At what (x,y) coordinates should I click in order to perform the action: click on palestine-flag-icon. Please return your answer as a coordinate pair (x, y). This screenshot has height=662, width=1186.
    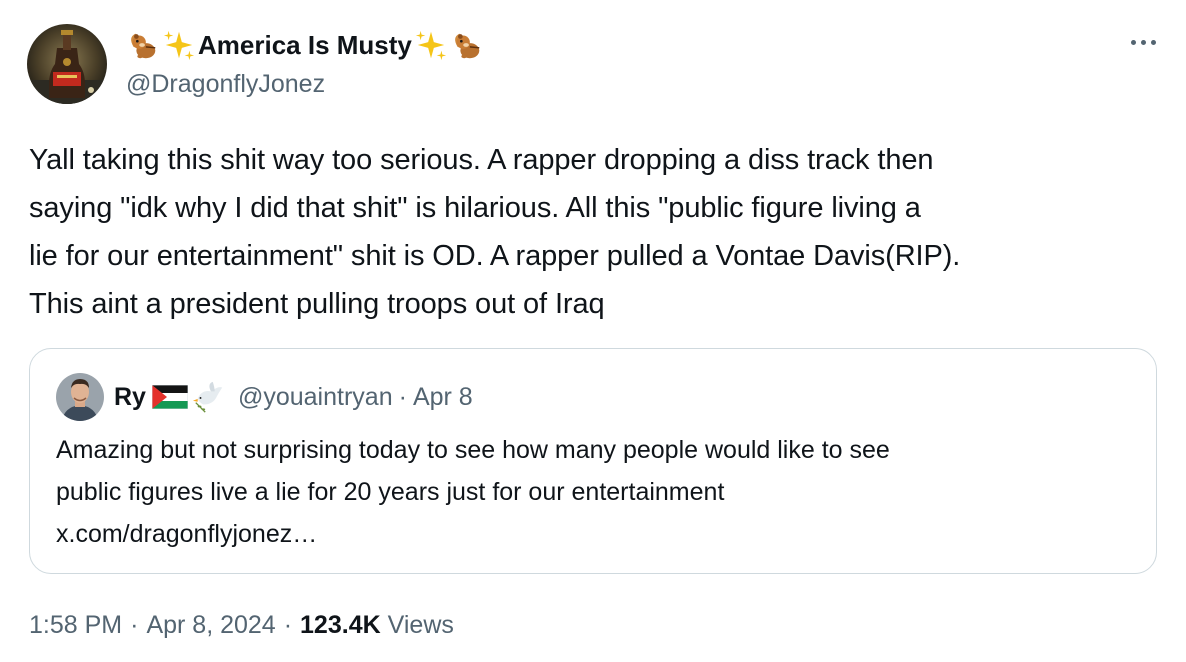
    Looking at the image, I should click on (169, 397).